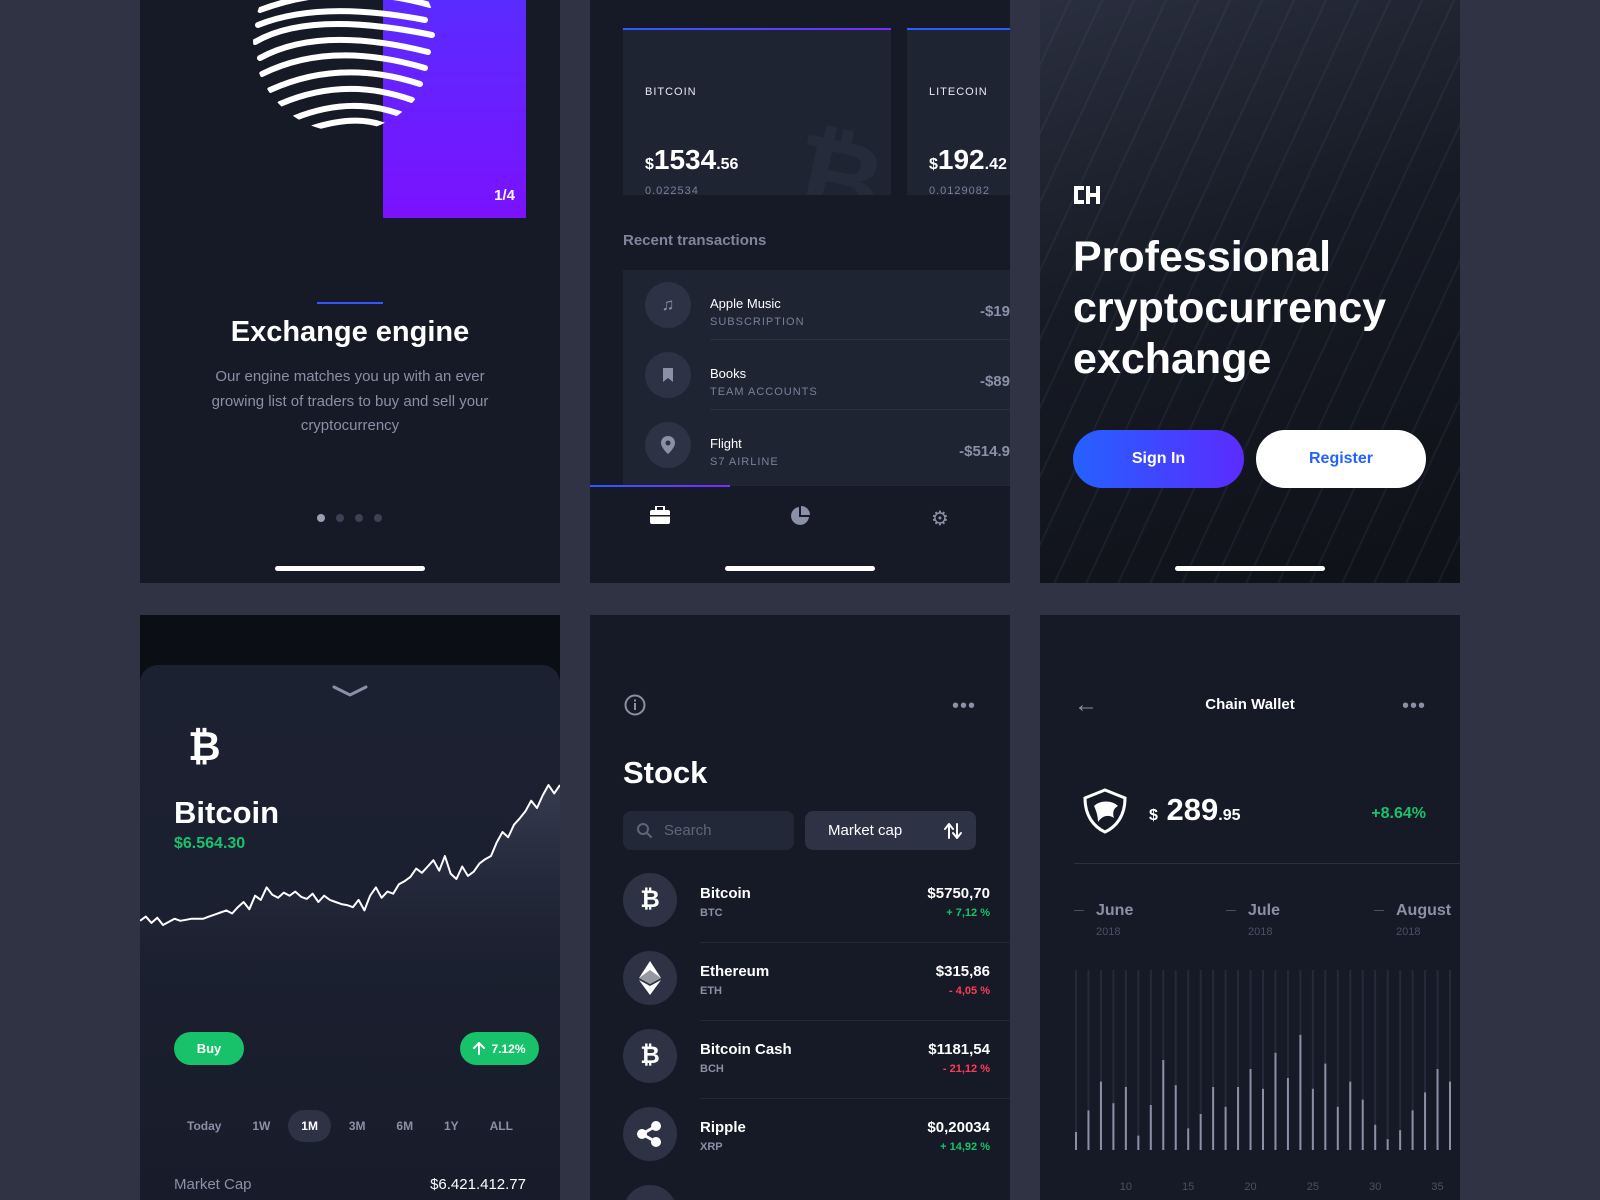 The height and width of the screenshot is (1200, 1600). Describe the element at coordinates (865, 830) in the screenshot. I see `sort-label: Market cap` at that location.